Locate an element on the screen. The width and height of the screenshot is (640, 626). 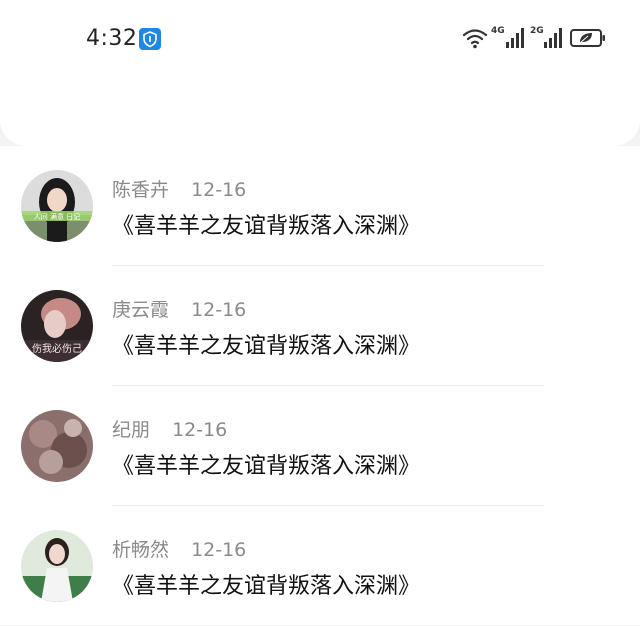
wifi-icon is located at coordinates (475, 40).